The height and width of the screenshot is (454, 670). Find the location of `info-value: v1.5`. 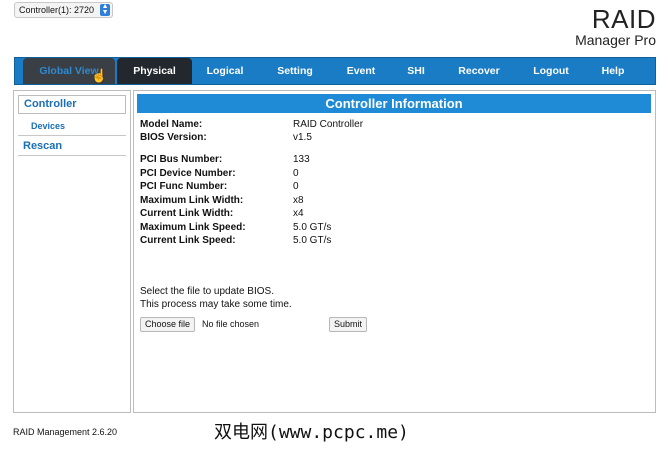

info-value: v1.5 is located at coordinates (302, 137).